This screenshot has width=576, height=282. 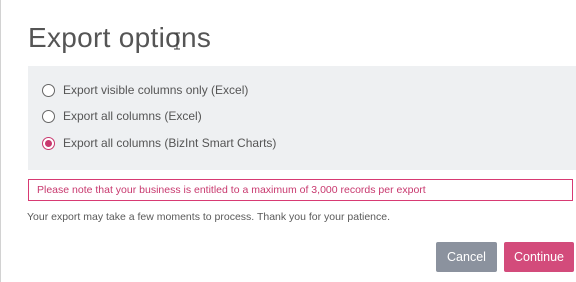 I want to click on cancel-button: Cancel, so click(x=466, y=257).